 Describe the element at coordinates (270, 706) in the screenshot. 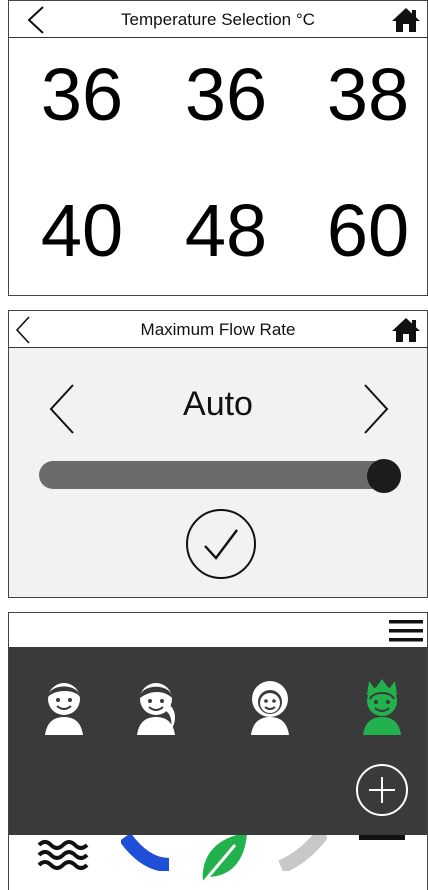

I see `curly-hair-avatar-icon` at that location.